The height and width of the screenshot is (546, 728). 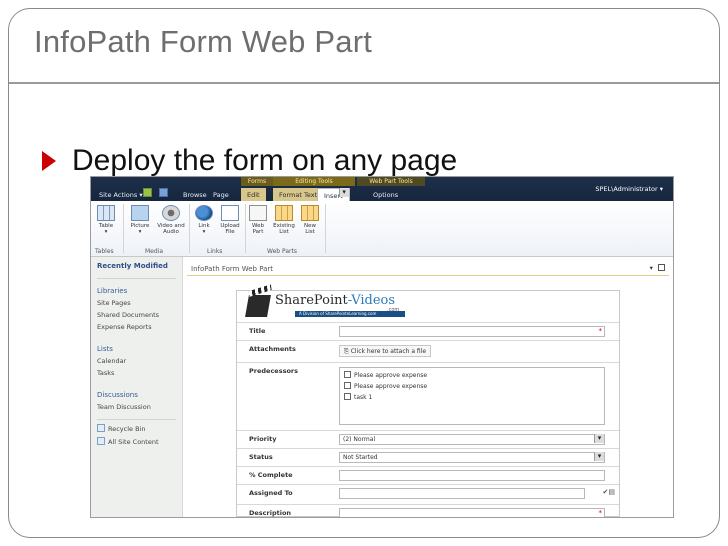 What do you see at coordinates (136, 315) in the screenshot?
I see `ql-shared-documents: Shared Documents` at bounding box center [136, 315].